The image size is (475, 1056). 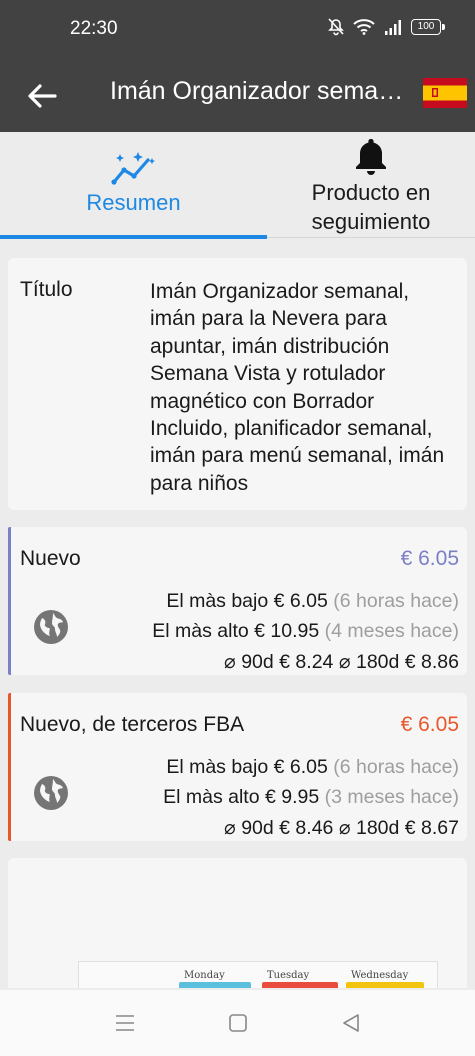 What do you see at coordinates (371, 157) in the screenshot?
I see `bell-icon` at bounding box center [371, 157].